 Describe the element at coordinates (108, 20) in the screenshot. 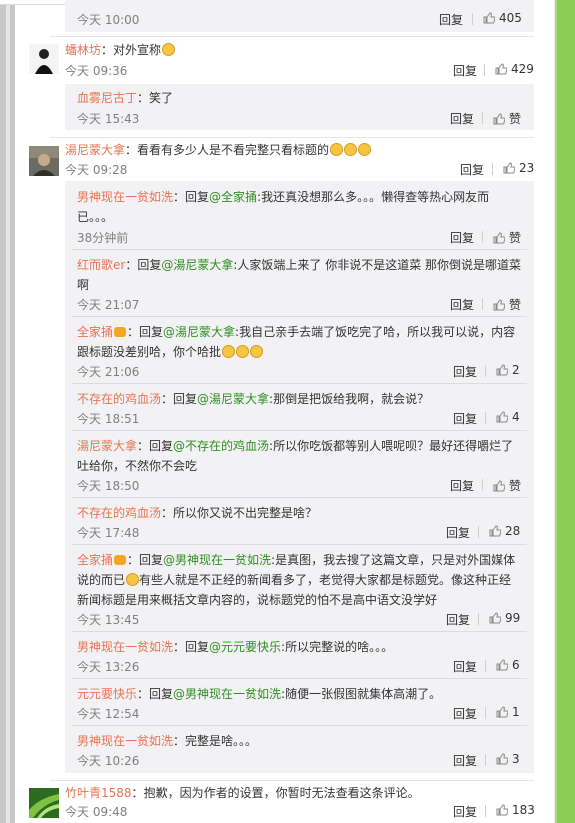

I see `comment-time: 今天 10:00` at that location.